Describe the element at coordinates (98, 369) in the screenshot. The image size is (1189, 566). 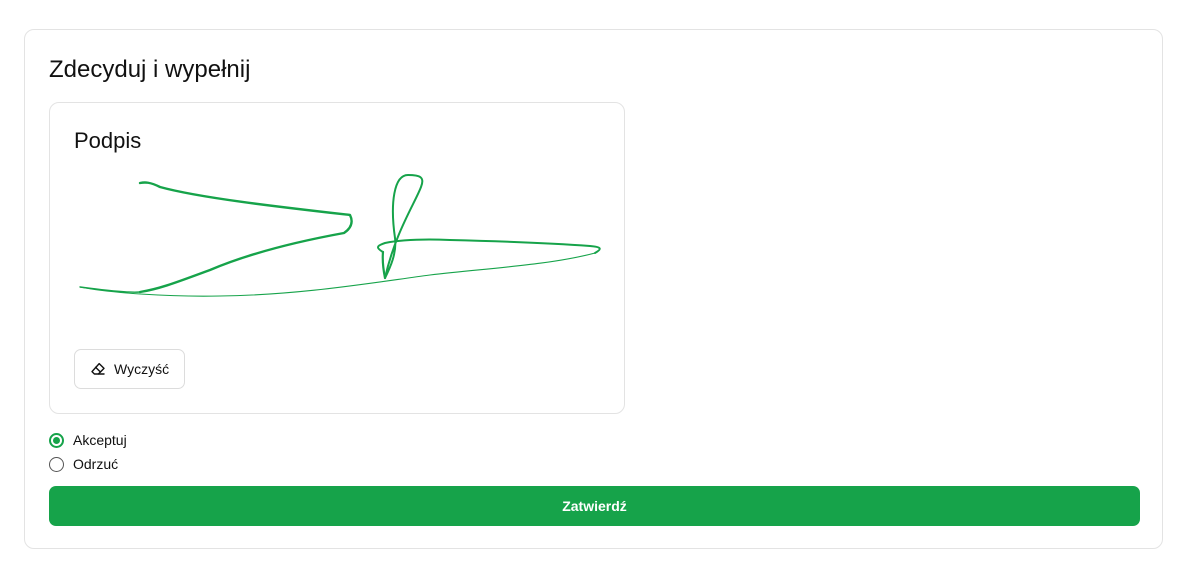
I see `eraser-icon` at that location.